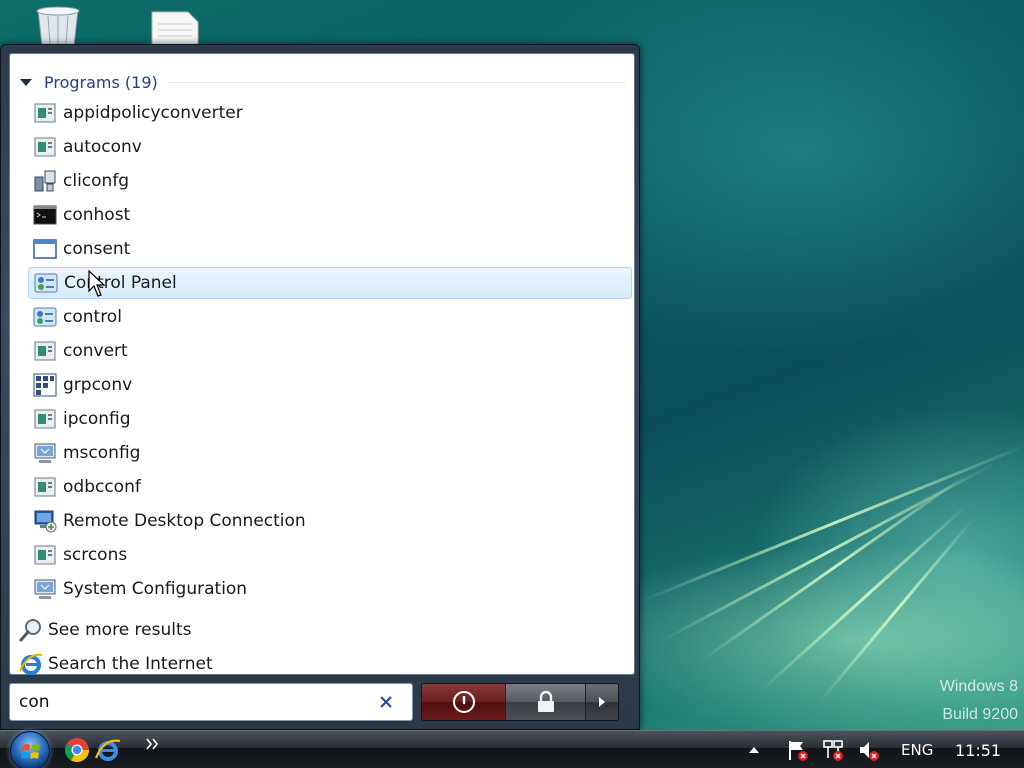 This screenshot has width=1024, height=768. I want to click on lock-button, so click(546, 702).